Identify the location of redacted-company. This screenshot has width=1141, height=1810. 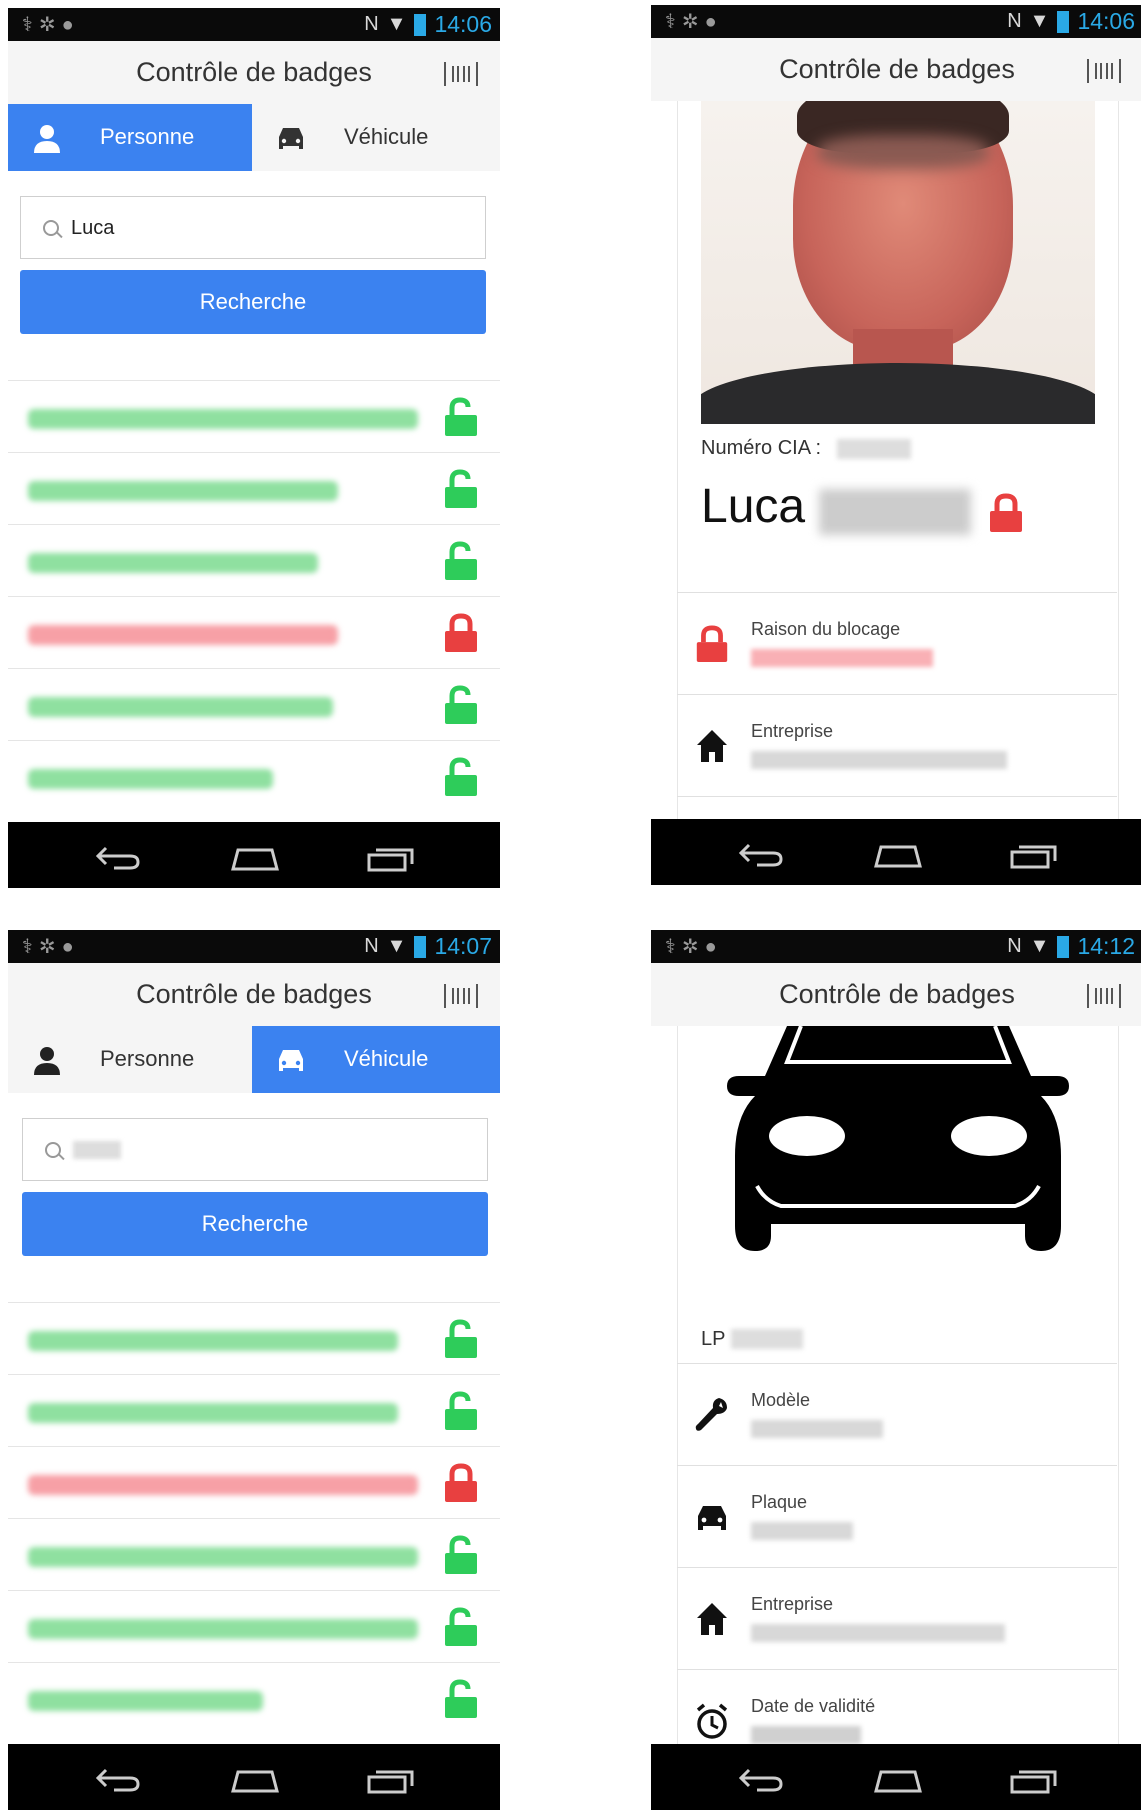
(878, 1633).